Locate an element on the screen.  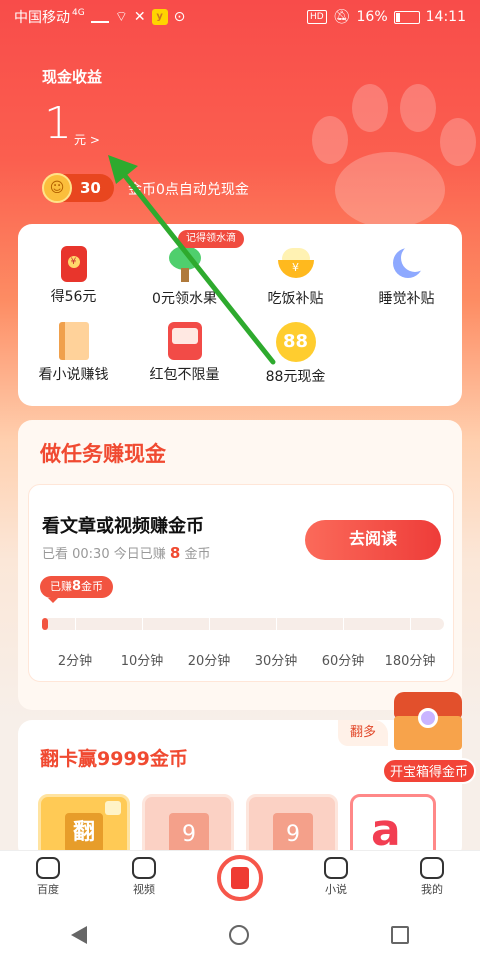
cash-earnings-title: 现金收益 is located at coordinates (72, 77).